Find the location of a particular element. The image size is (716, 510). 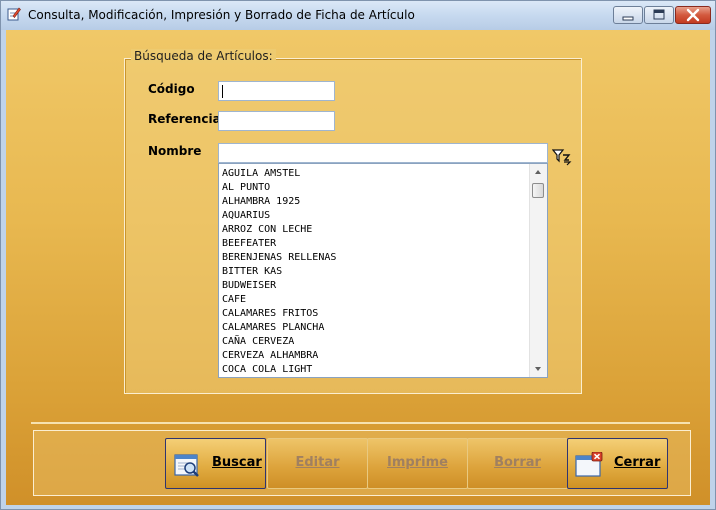

separator is located at coordinates (360, 423).